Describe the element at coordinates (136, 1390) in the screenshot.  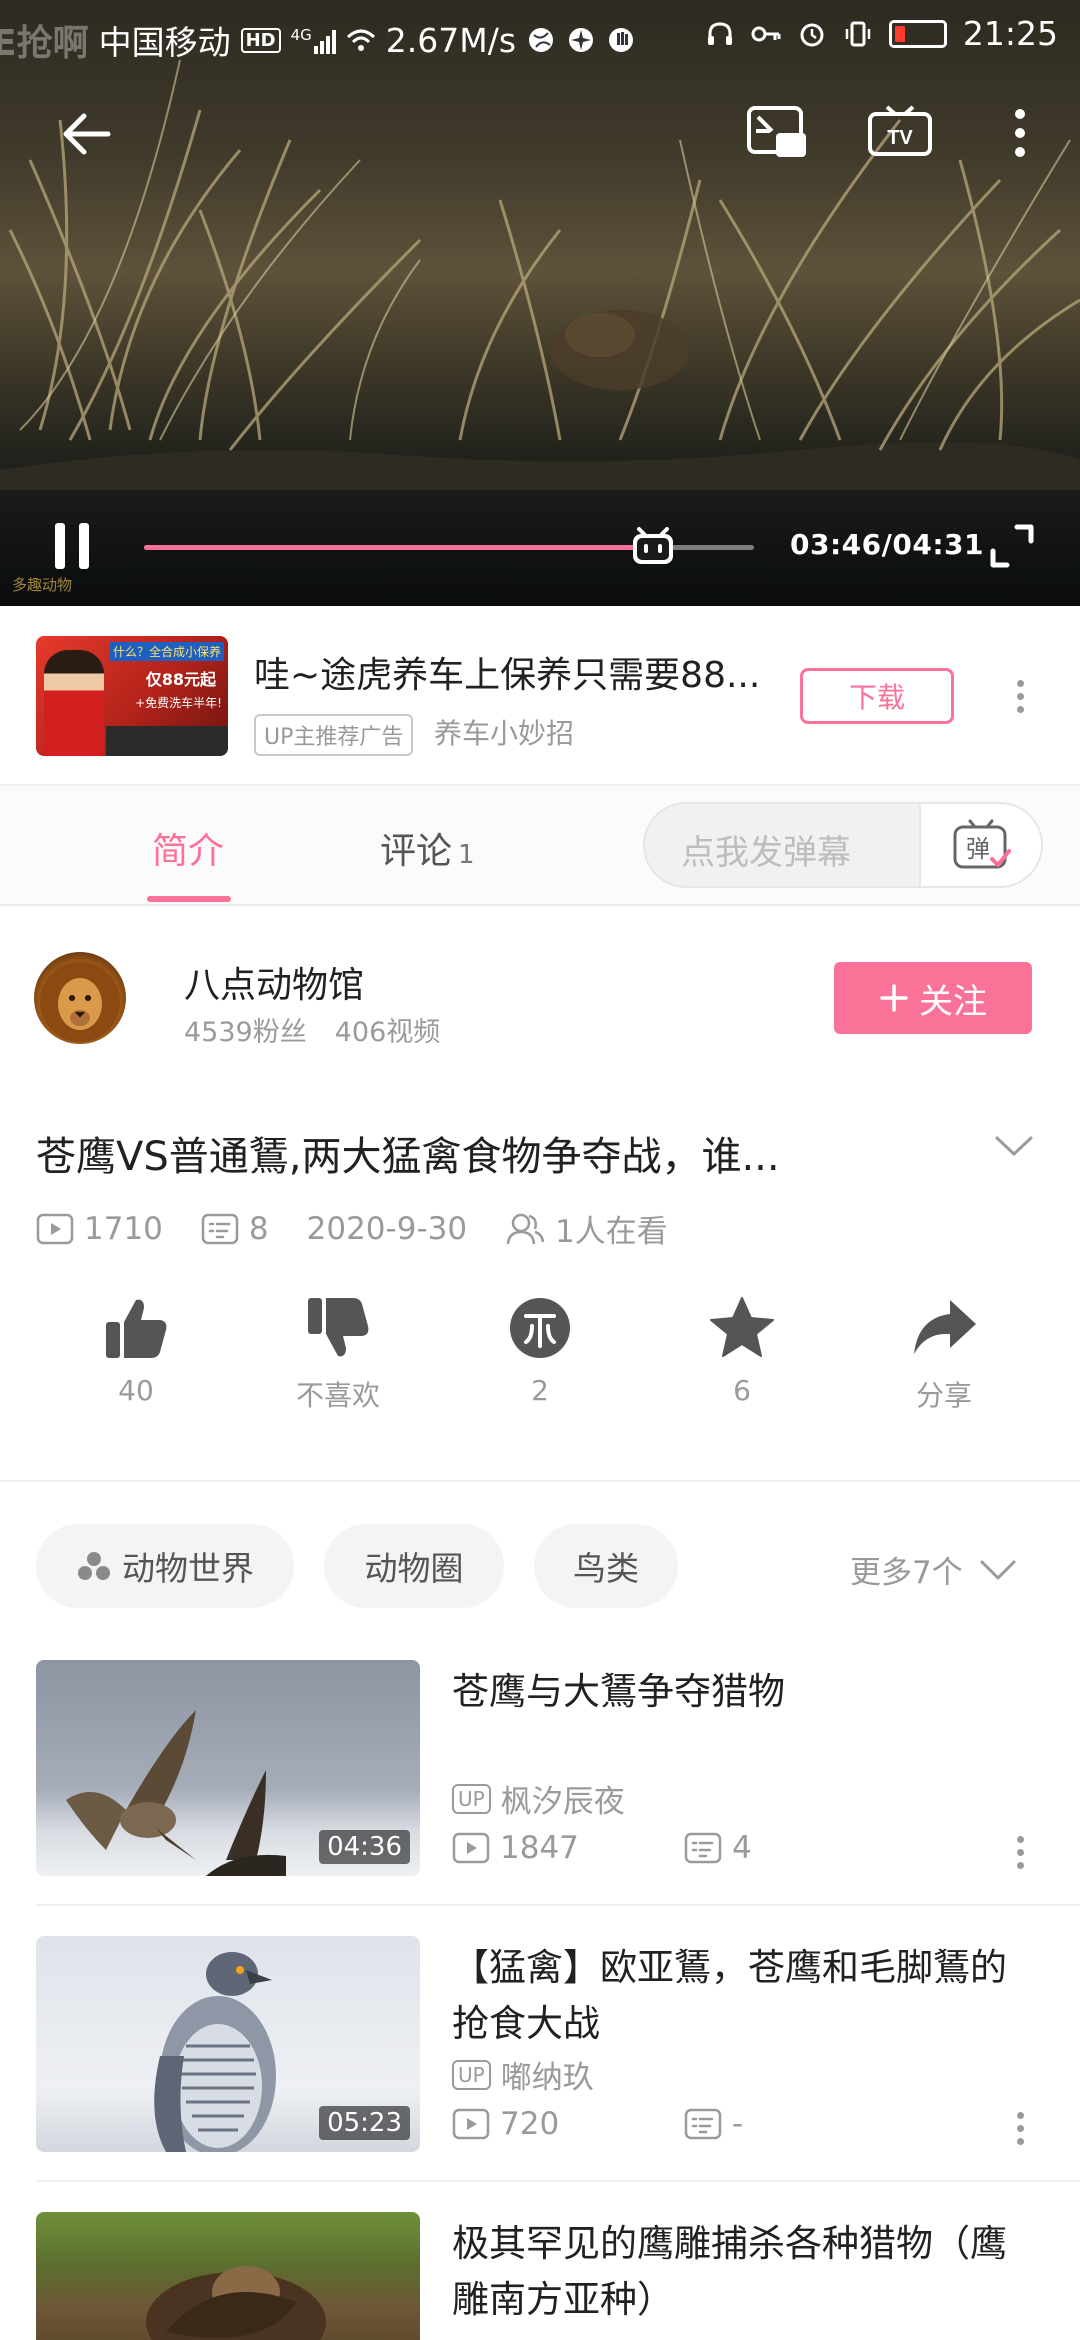
I see `like-count: 40` at that location.